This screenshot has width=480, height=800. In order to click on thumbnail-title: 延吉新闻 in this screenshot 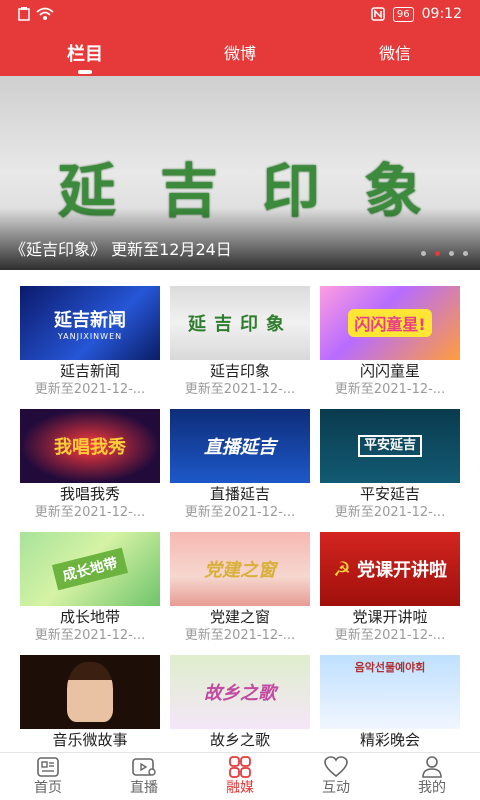, I will do `click(90, 320)`.